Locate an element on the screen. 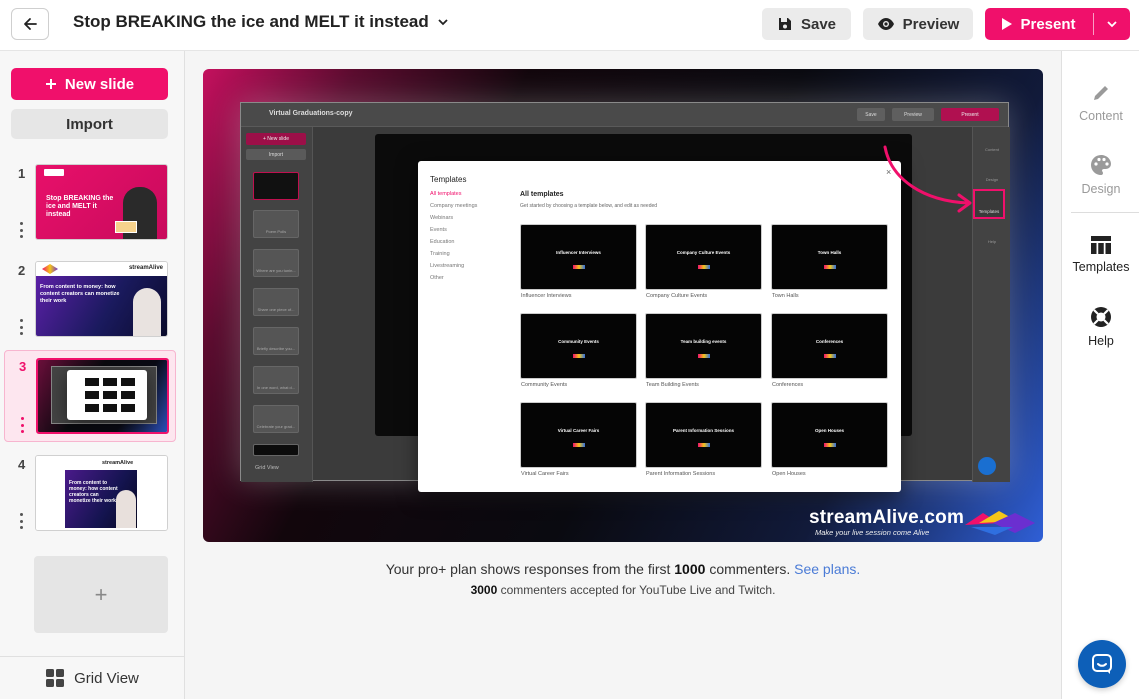  help-label: Help is located at coordinates (1101, 341).